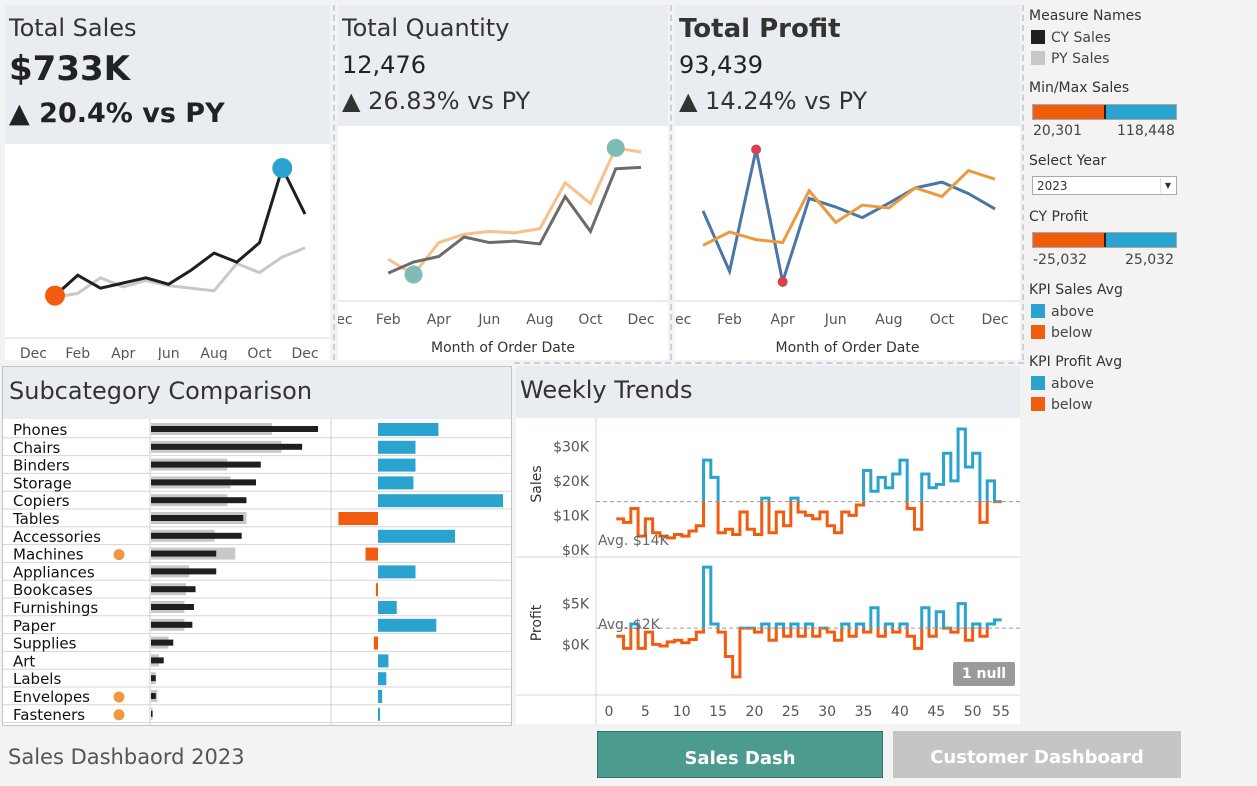 Image resolution: width=1257 pixels, height=786 pixels. I want to click on minmax-min-value: 20,301, so click(1057, 131).